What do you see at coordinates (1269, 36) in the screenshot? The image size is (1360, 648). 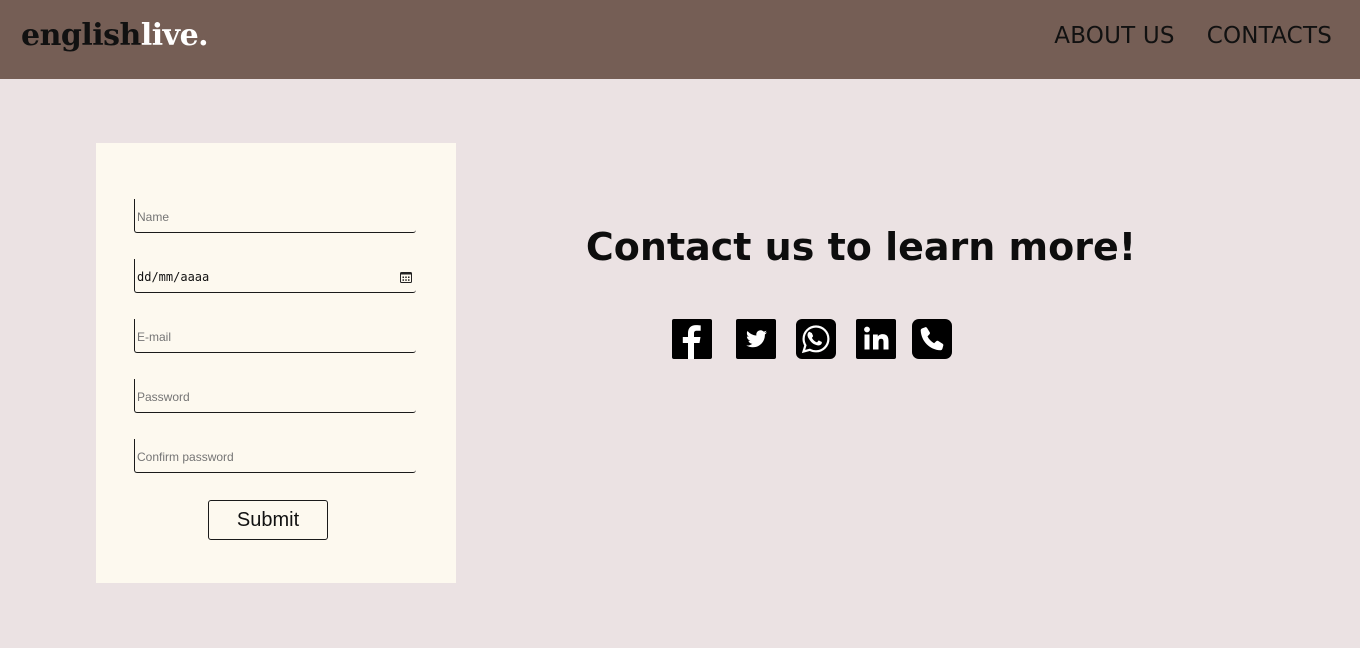 I see `nav-contacts: CONTACTS` at bounding box center [1269, 36].